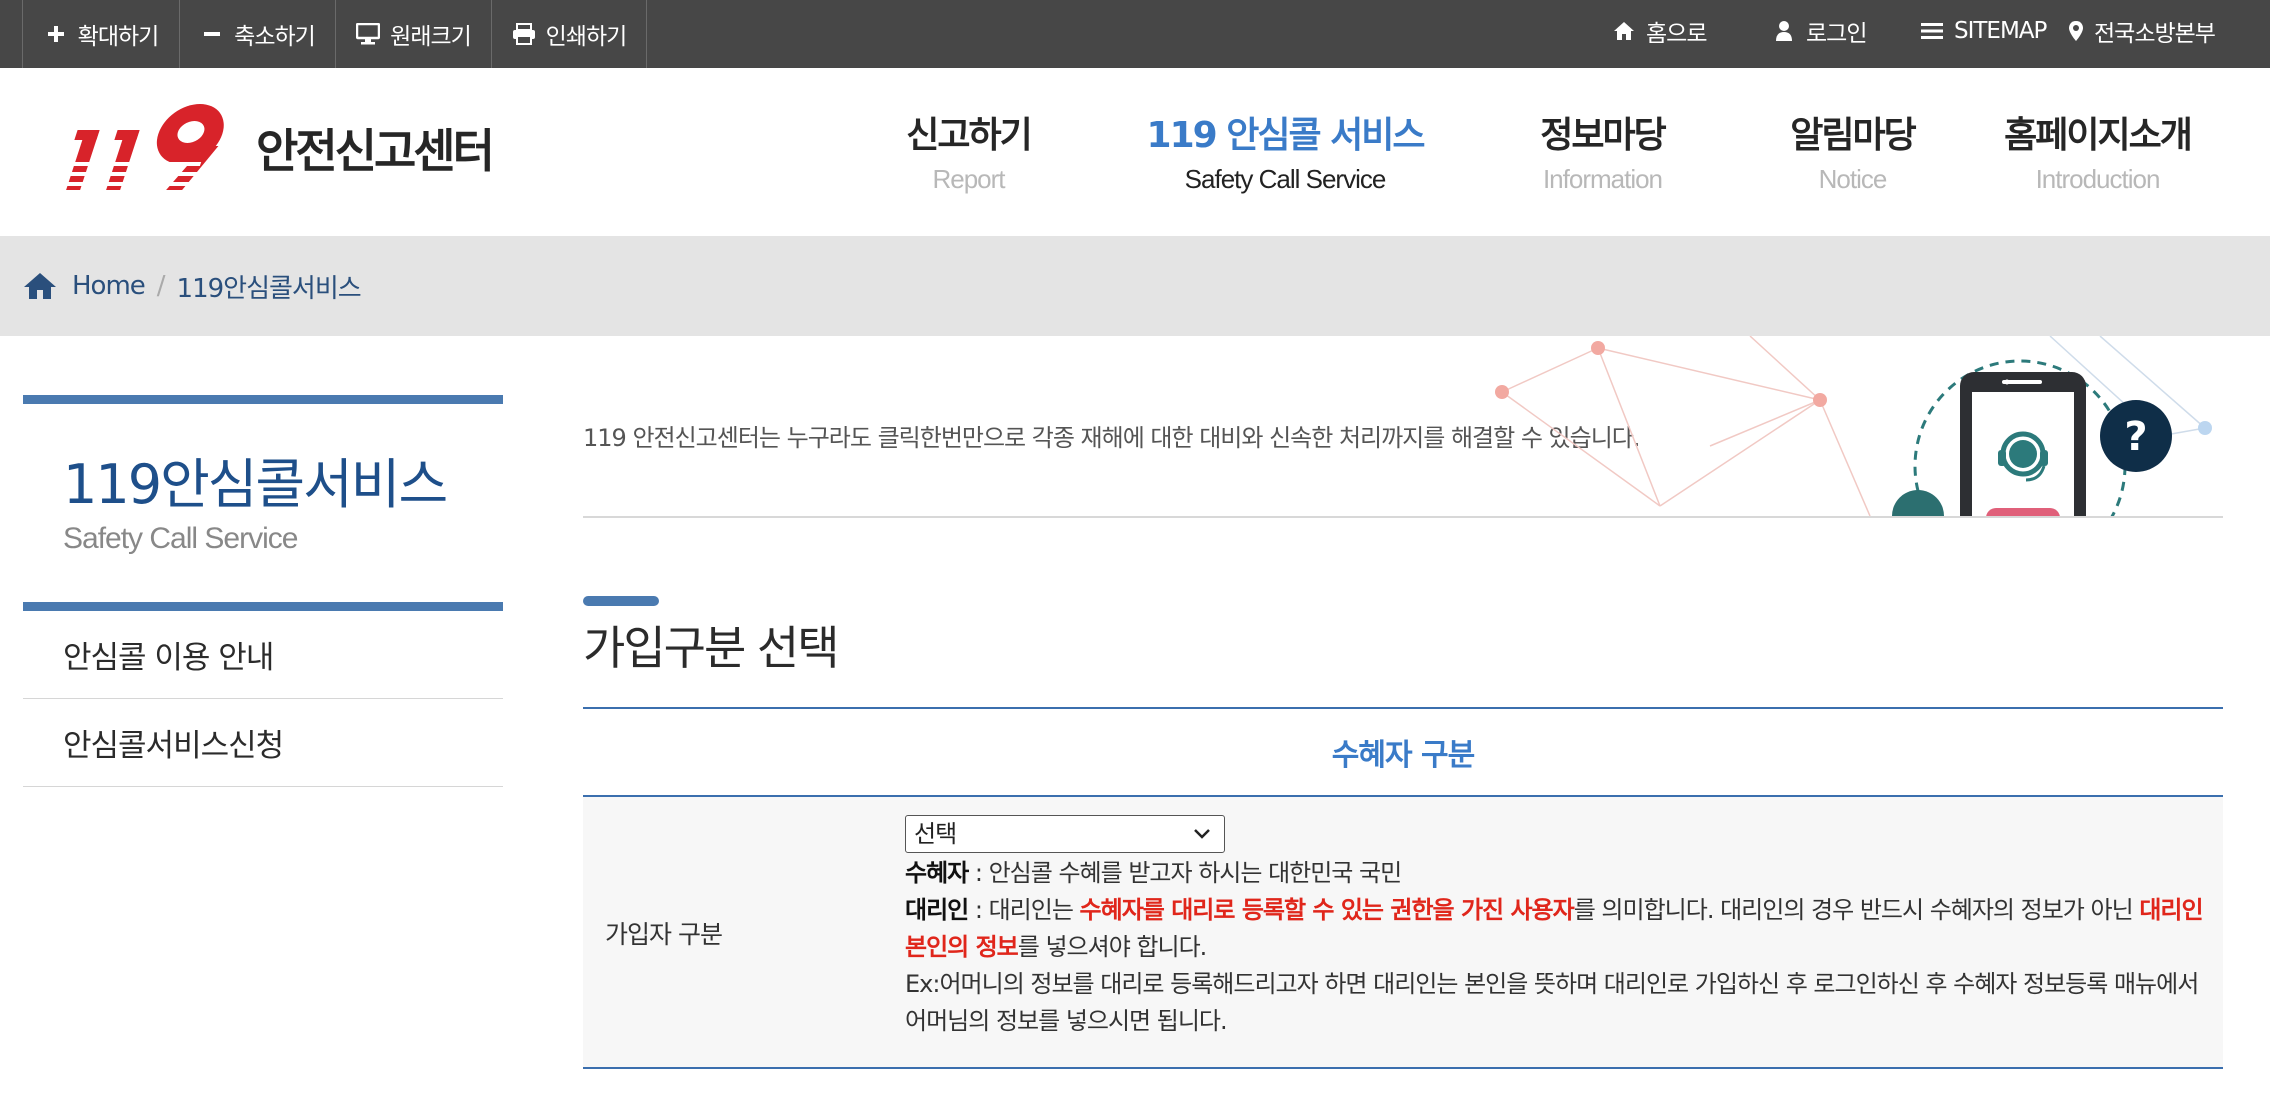 This screenshot has width=2270, height=1096. Describe the element at coordinates (1555, 873) in the screenshot. I see `beneficiary-description: 수혜자 : 안심콜 수혜를 받고자 하시는 대한민국 국민` at that location.